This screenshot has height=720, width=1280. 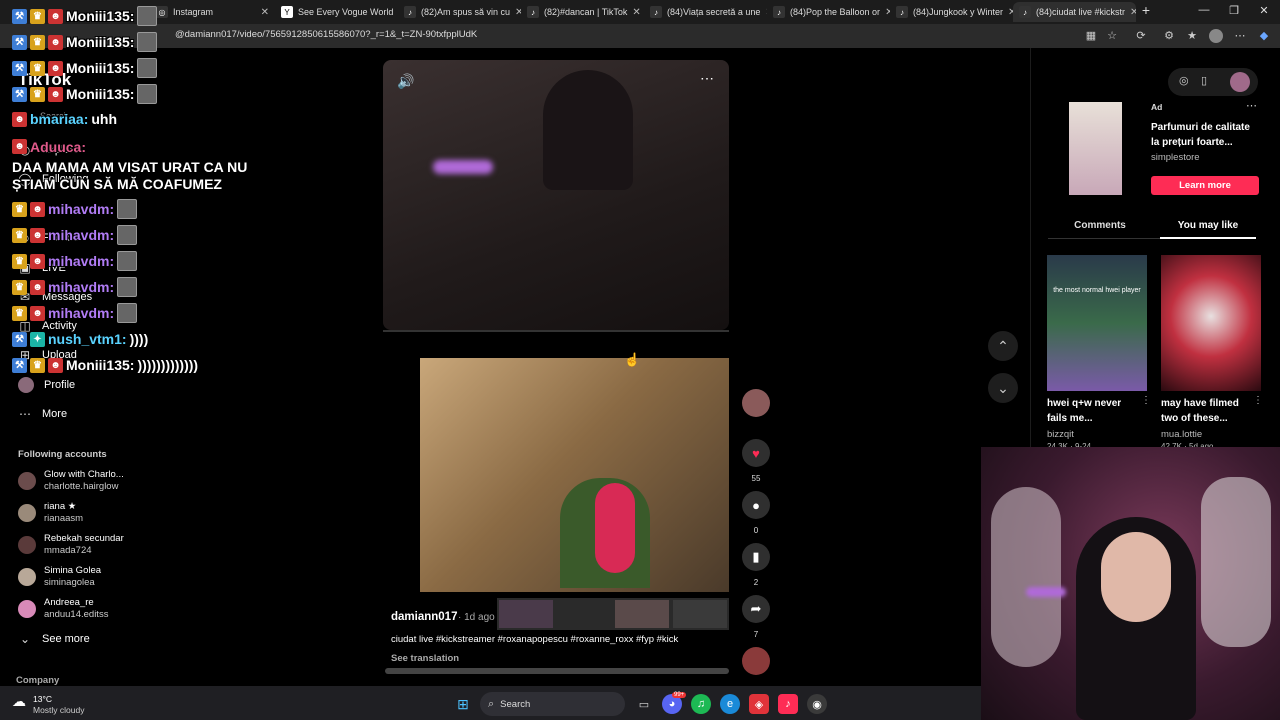 What do you see at coordinates (1091, 36) in the screenshot?
I see `reader-icon: ▦` at bounding box center [1091, 36].